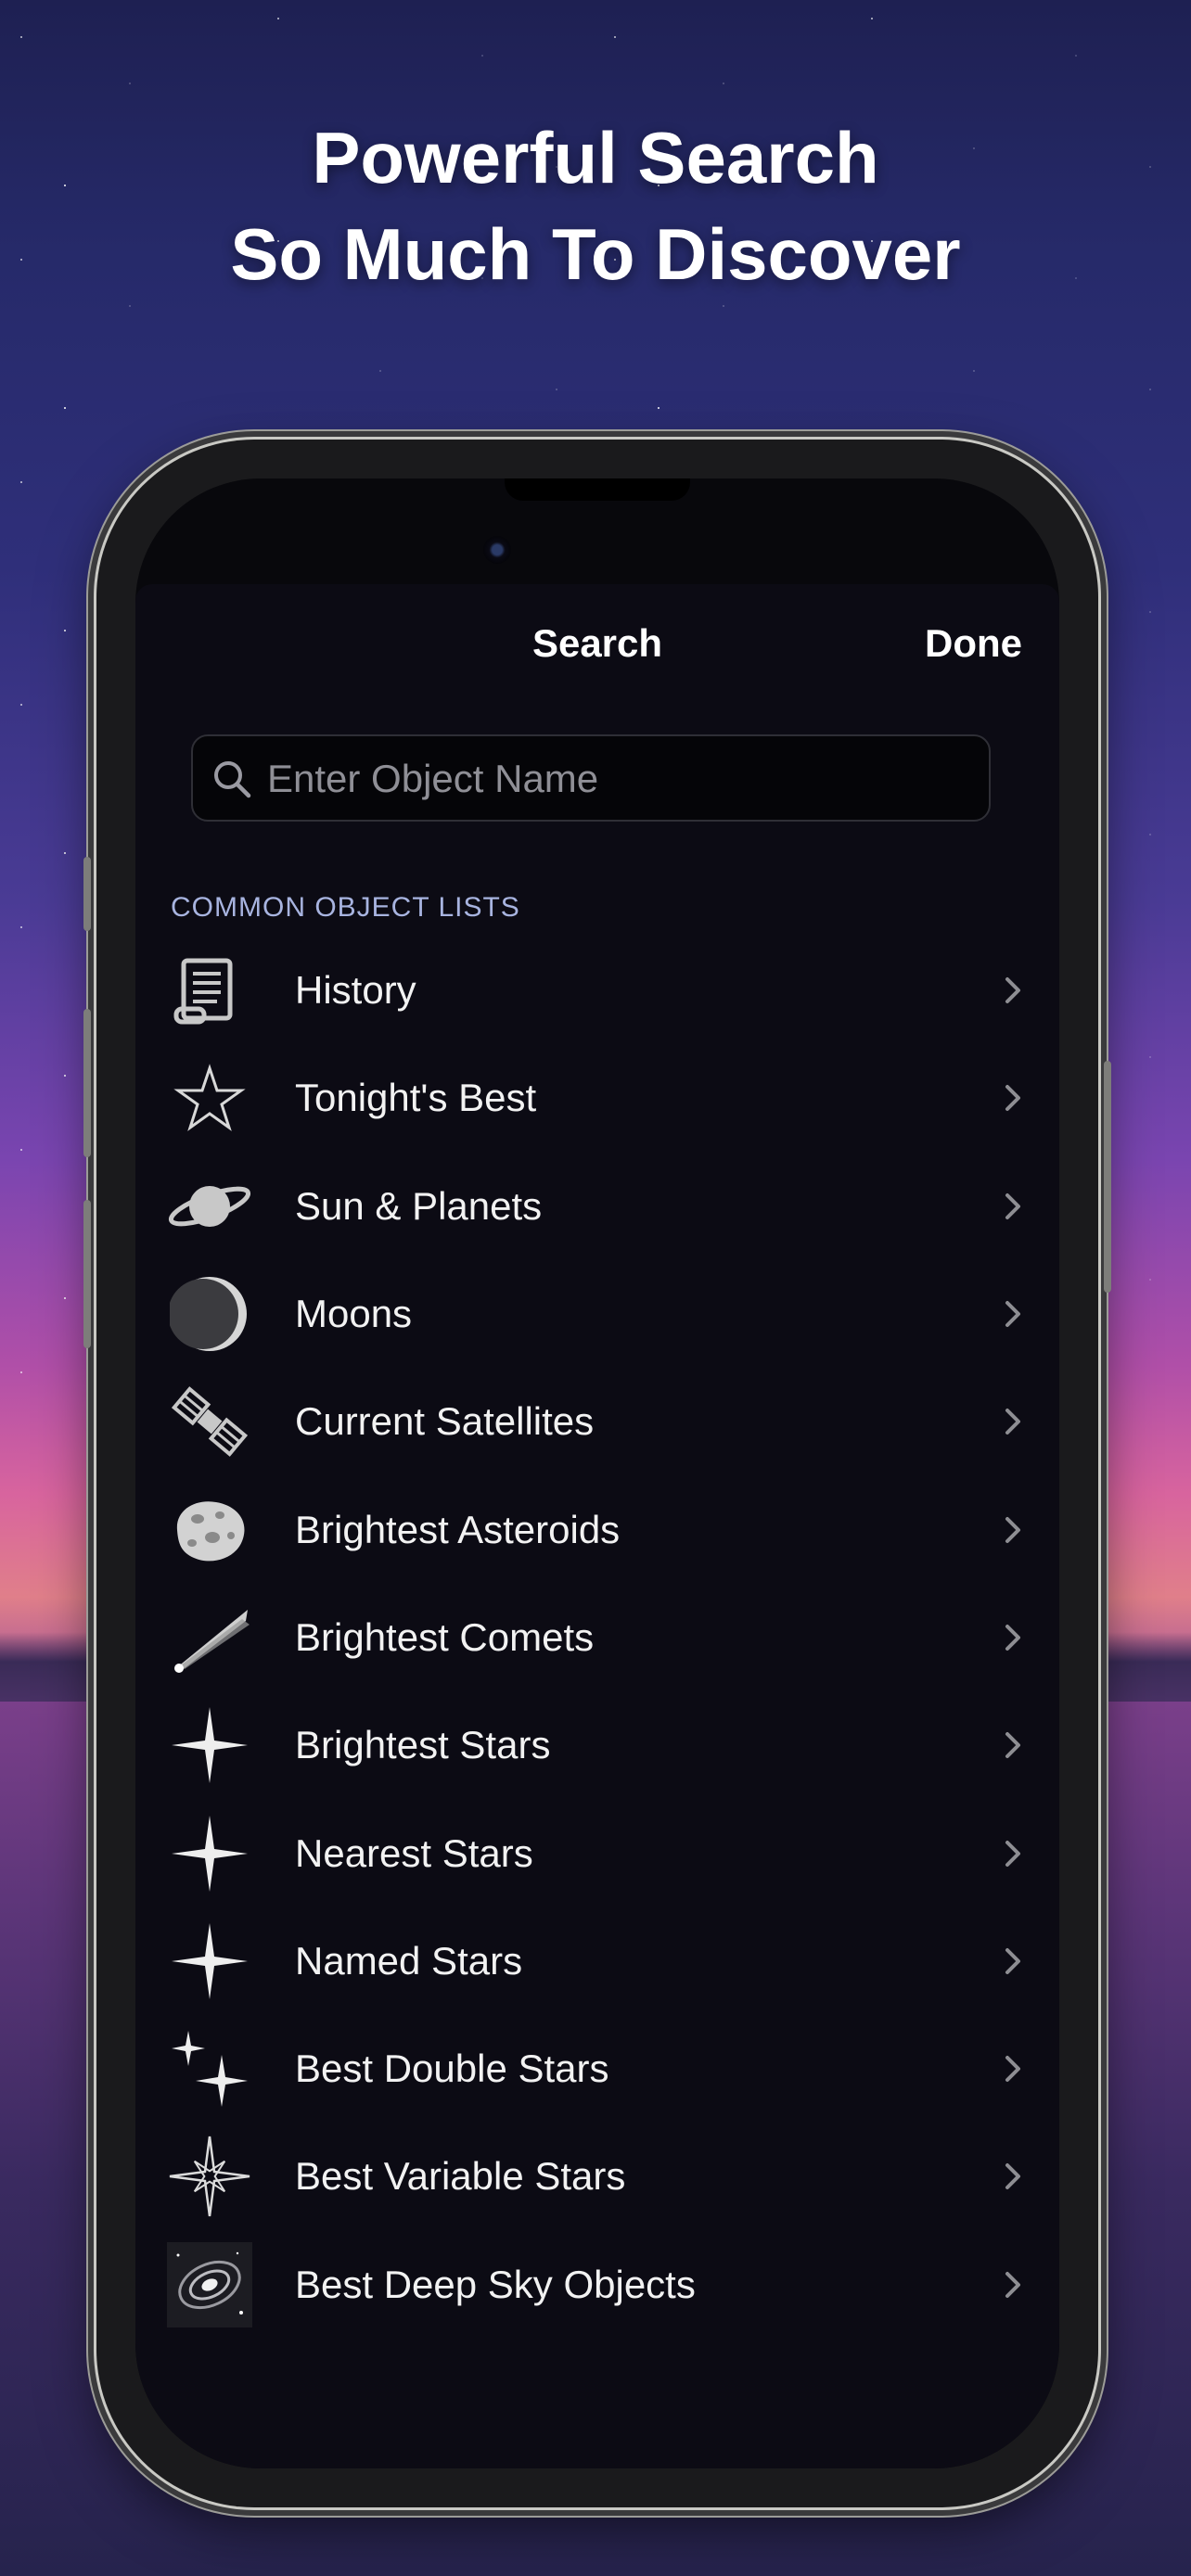  What do you see at coordinates (597, 643) in the screenshot?
I see `nav-title: Search` at bounding box center [597, 643].